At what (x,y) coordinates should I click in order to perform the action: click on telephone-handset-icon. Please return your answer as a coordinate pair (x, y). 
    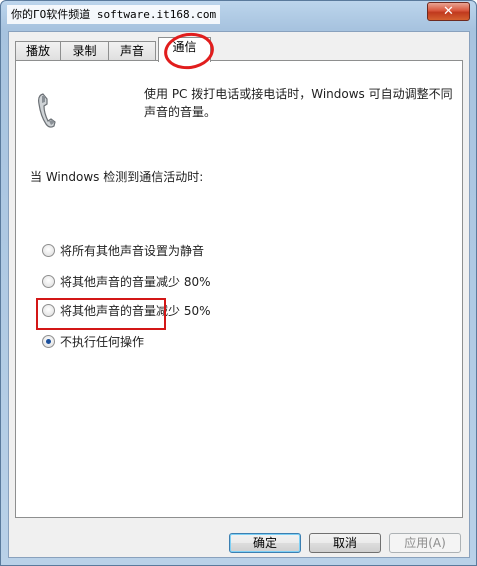
    Looking at the image, I should click on (47, 110).